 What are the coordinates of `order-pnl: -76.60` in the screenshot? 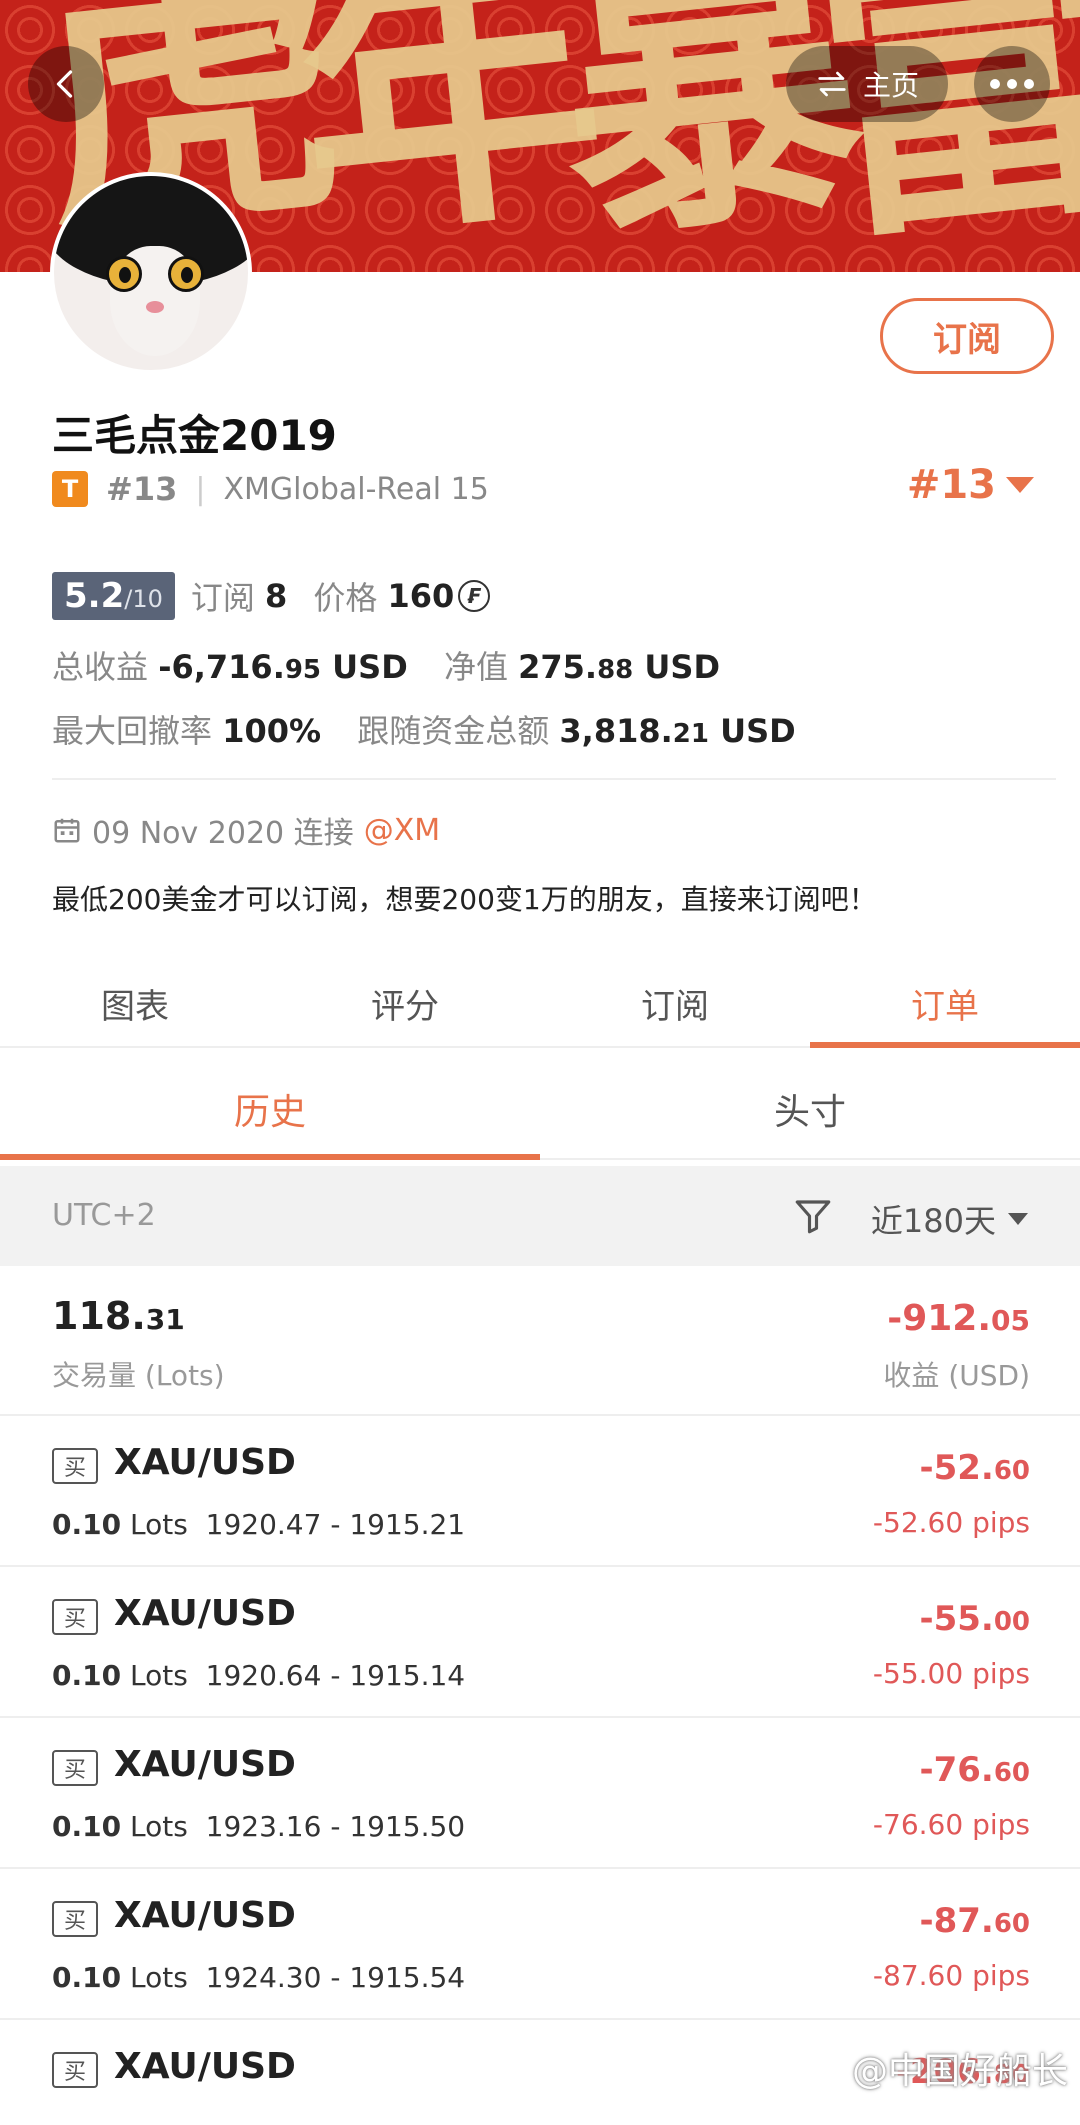 It's located at (974, 1770).